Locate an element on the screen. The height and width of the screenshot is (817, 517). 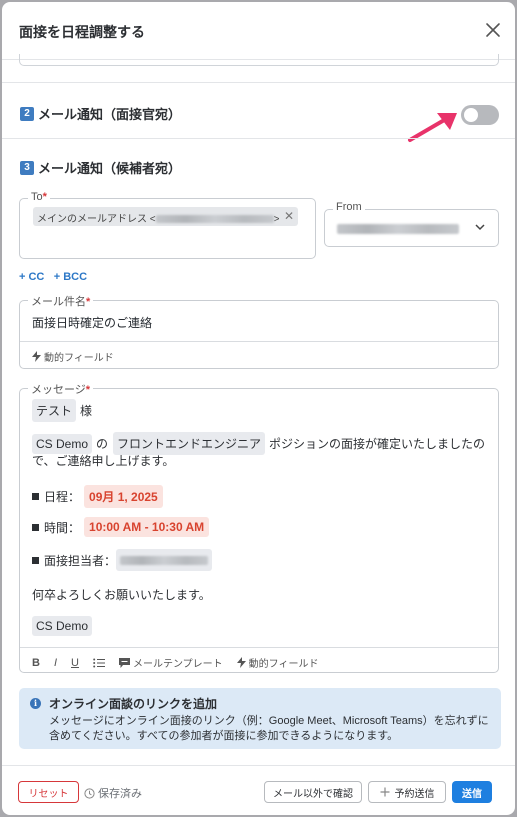
interviewer-label: 面接担当者： is located at coordinates (80, 560).